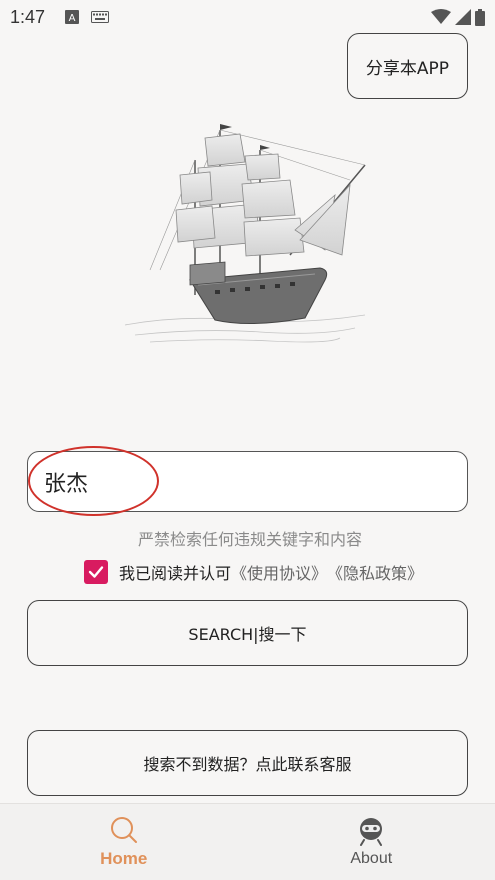  I want to click on terms-link: 《使用协议》, so click(279, 572).